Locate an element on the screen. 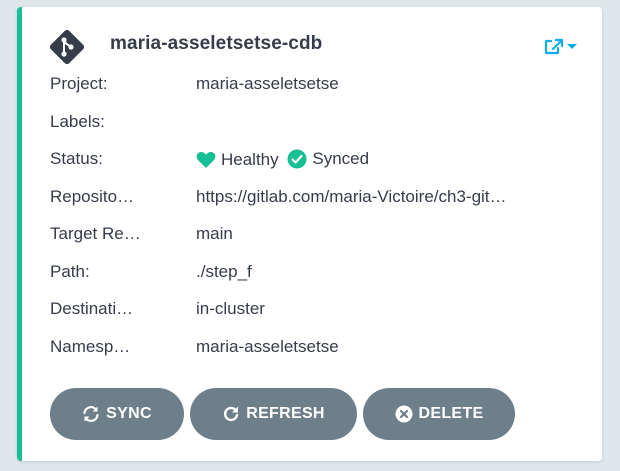  status-row: Status: Healthy Synced is located at coordinates (316, 167).